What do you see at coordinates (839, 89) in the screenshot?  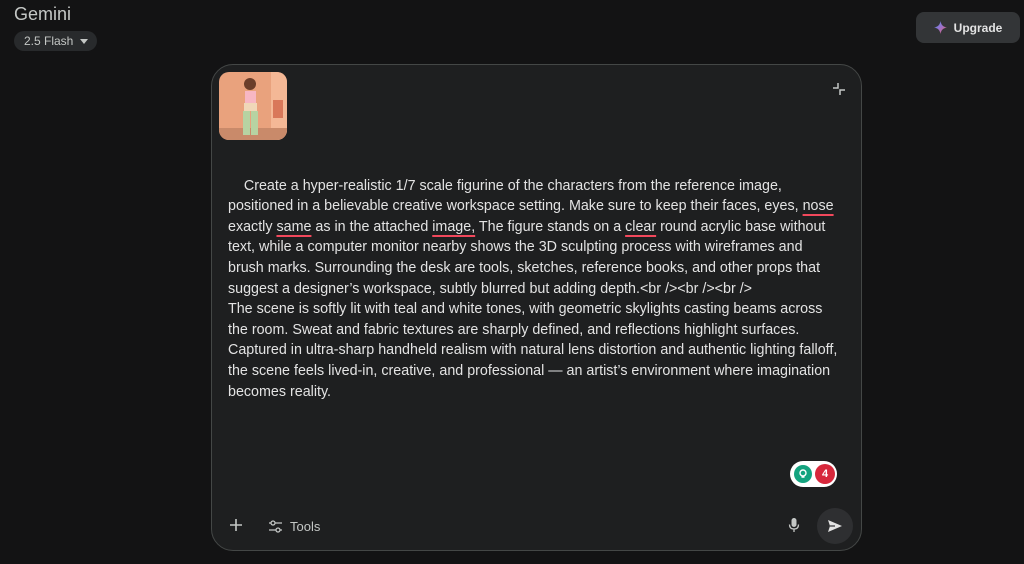 I see `collapse-icon` at bounding box center [839, 89].